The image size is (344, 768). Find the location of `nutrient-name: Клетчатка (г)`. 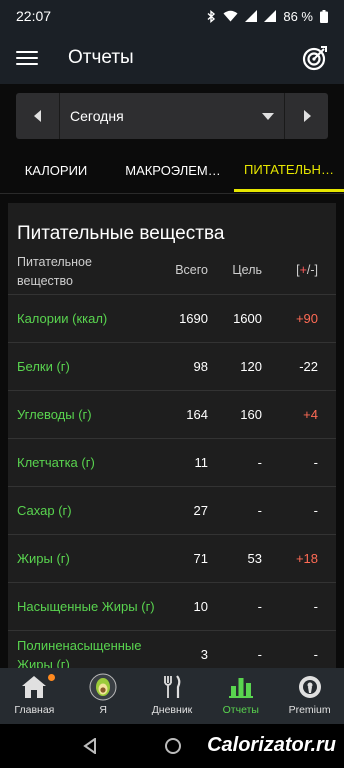

nutrient-name: Клетчатка (г) is located at coordinates (56, 462).